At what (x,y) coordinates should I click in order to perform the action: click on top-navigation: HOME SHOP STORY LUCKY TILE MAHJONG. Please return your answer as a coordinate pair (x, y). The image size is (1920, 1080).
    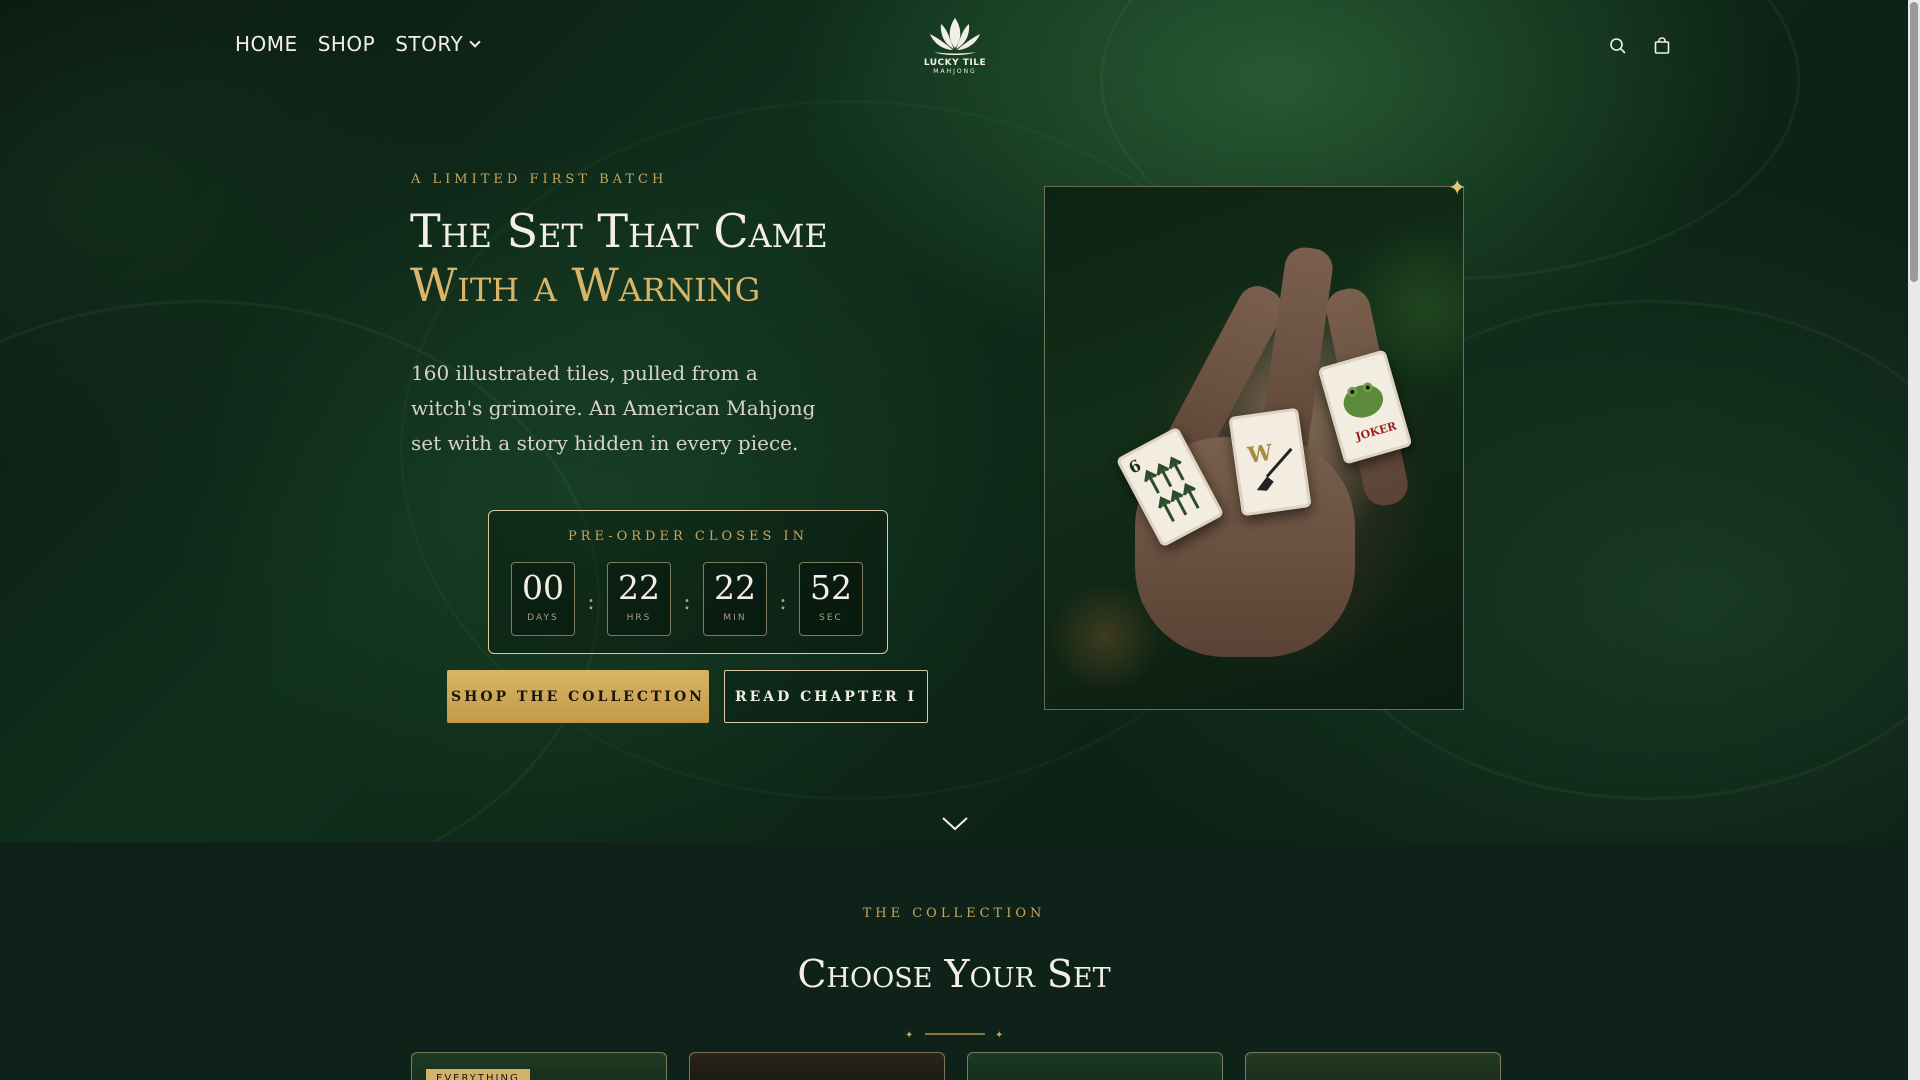
    Looking at the image, I should click on (954, 46).